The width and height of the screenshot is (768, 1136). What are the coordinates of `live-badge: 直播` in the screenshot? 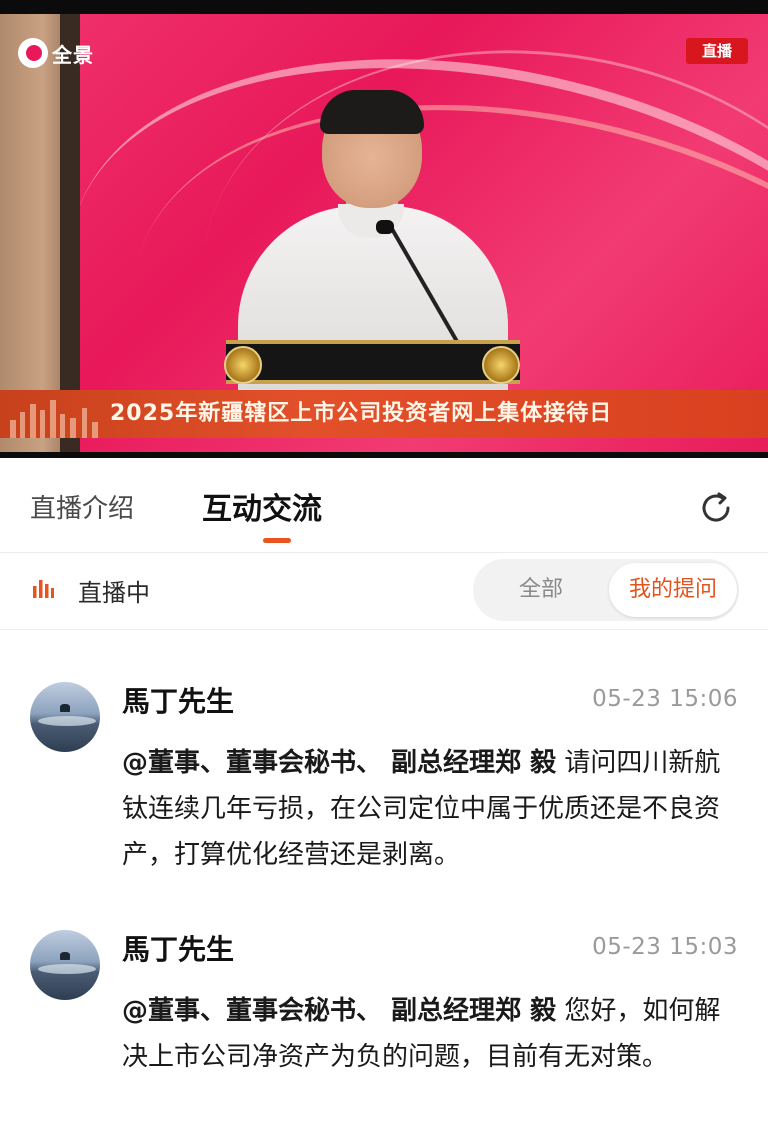 It's located at (717, 51).